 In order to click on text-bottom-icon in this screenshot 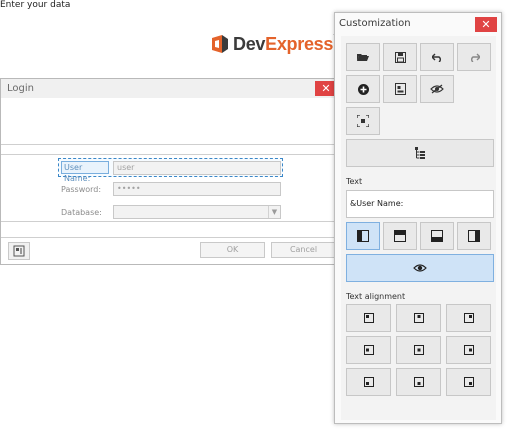, I will do `click(437, 236)`.